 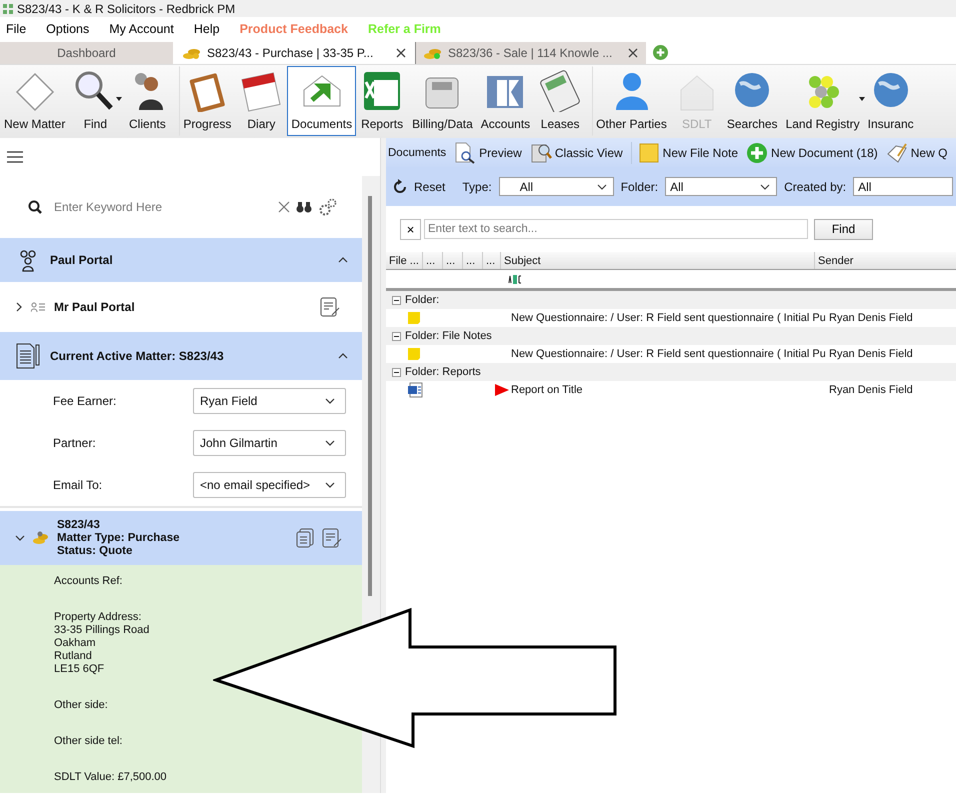 I want to click on settings-icon, so click(x=328, y=207).